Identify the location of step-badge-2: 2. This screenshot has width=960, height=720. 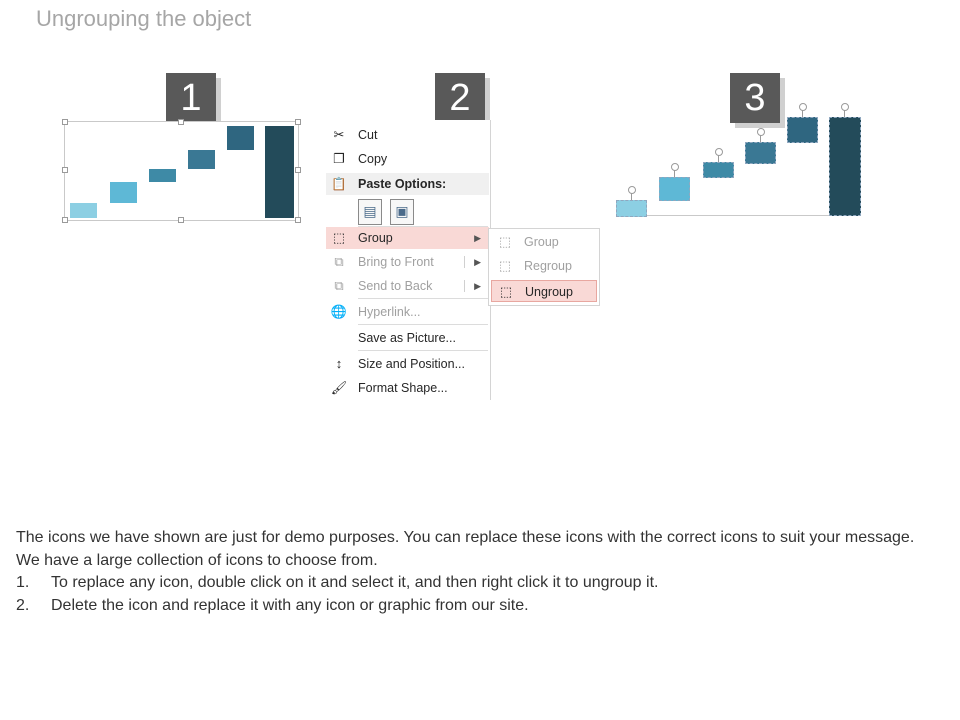
(460, 98).